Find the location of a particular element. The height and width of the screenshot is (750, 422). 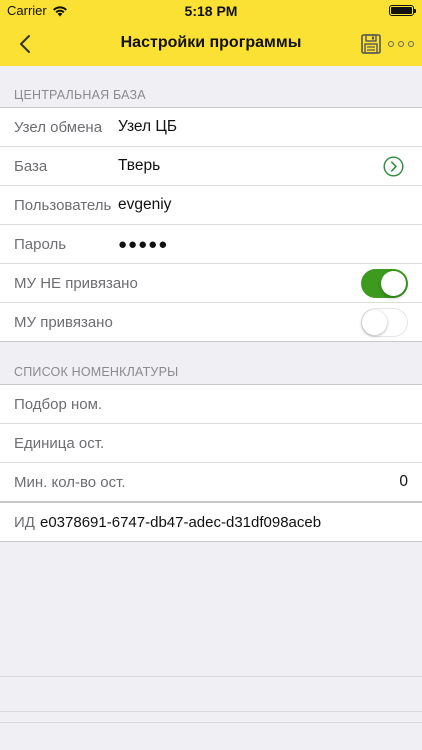

navigation-bar: Настройки программы is located at coordinates (211, 44).